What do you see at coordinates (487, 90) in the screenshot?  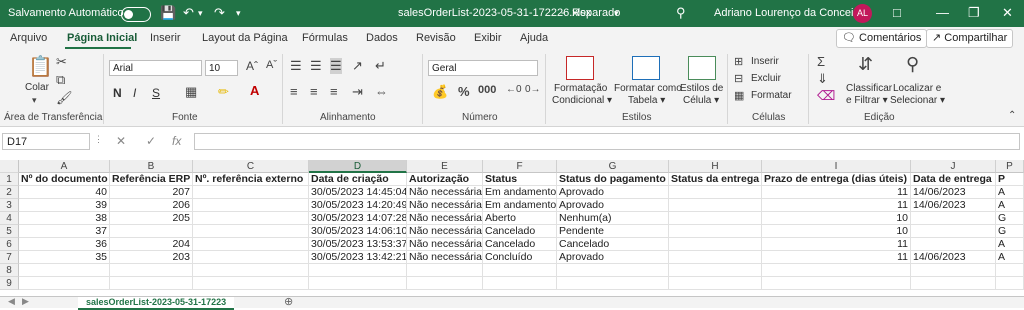 I see `comma-style-icon: 000` at bounding box center [487, 90].